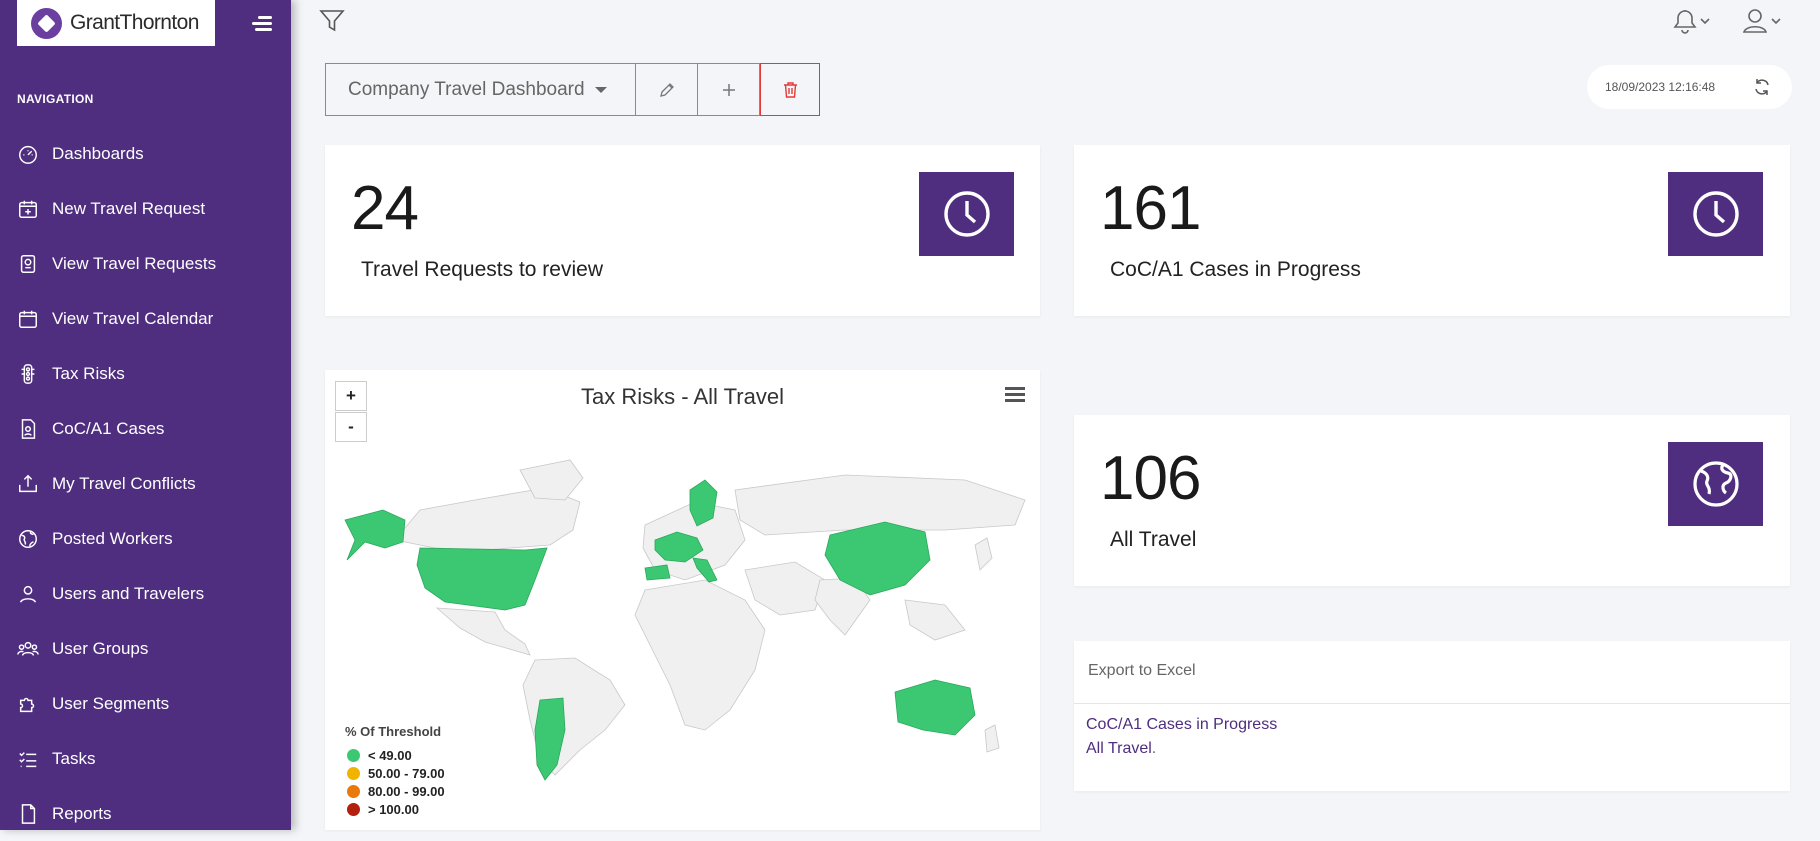  What do you see at coordinates (935, 707) in the screenshot?
I see `map-region-australia` at bounding box center [935, 707].